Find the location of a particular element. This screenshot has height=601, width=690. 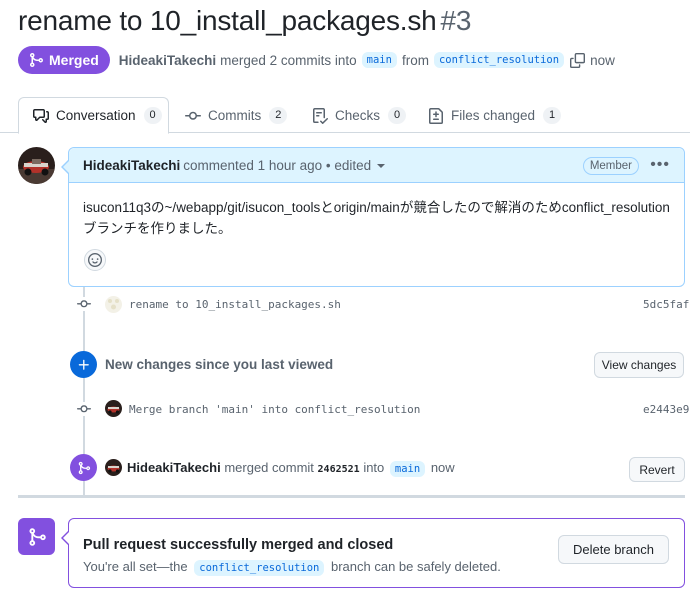

view-changes-button: View changes is located at coordinates (639, 365).